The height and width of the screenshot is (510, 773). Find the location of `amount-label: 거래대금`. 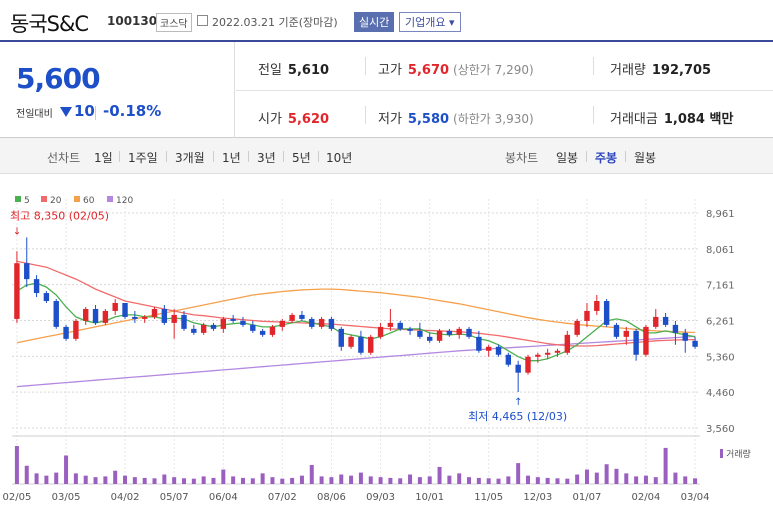

amount-label: 거래대금 is located at coordinates (634, 119).